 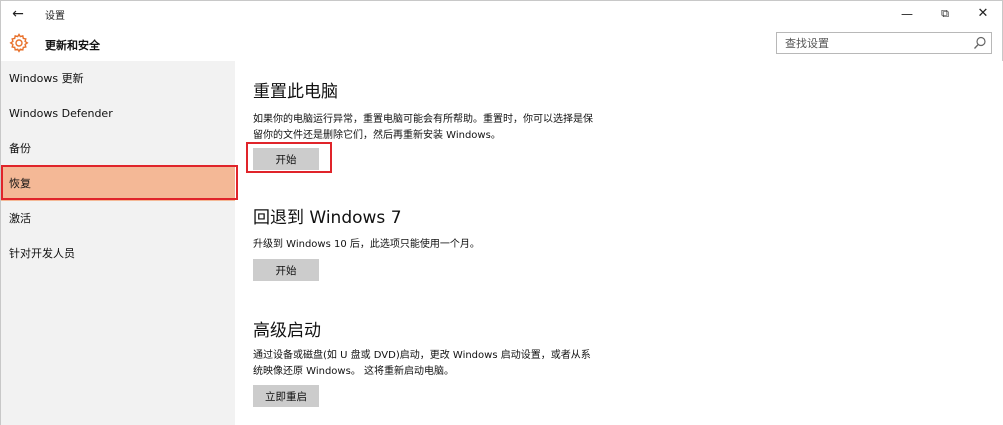 What do you see at coordinates (286, 159) in the screenshot?
I see `reset-start-button: 开始` at bounding box center [286, 159].